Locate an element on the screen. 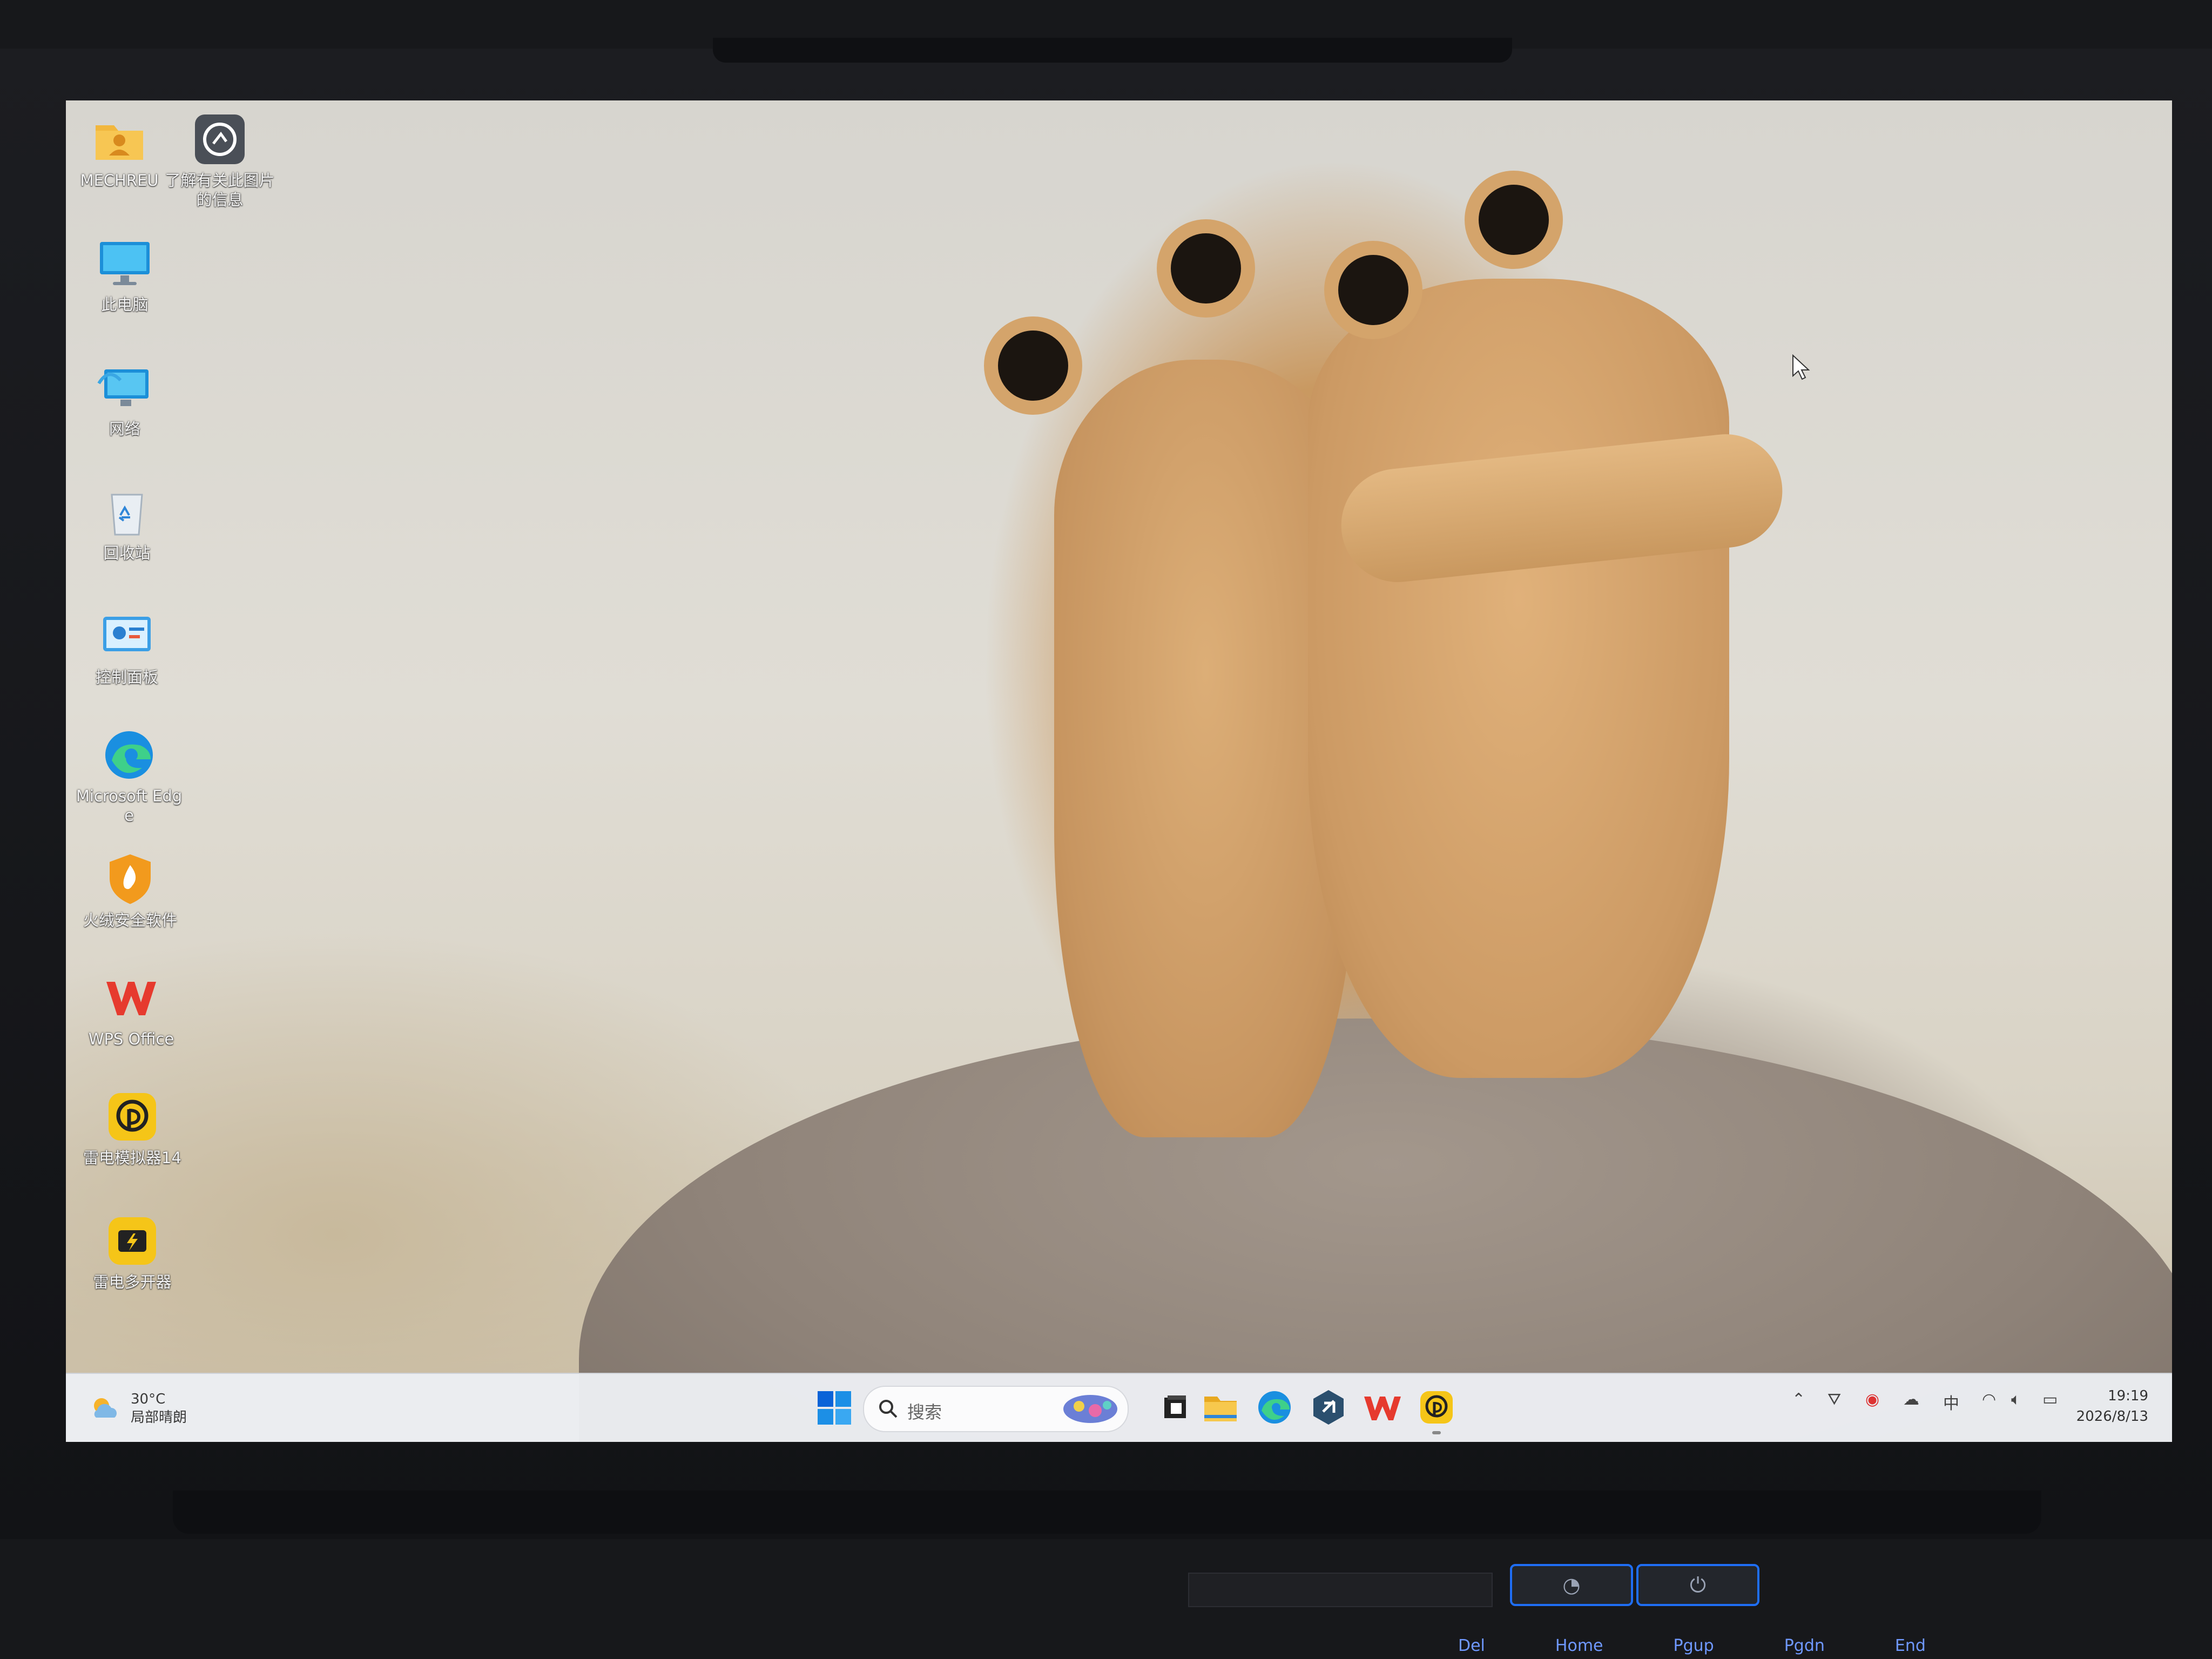 The height and width of the screenshot is (1659, 2212). desktop-icon-this-pc: 此电脑 is located at coordinates (124, 274).